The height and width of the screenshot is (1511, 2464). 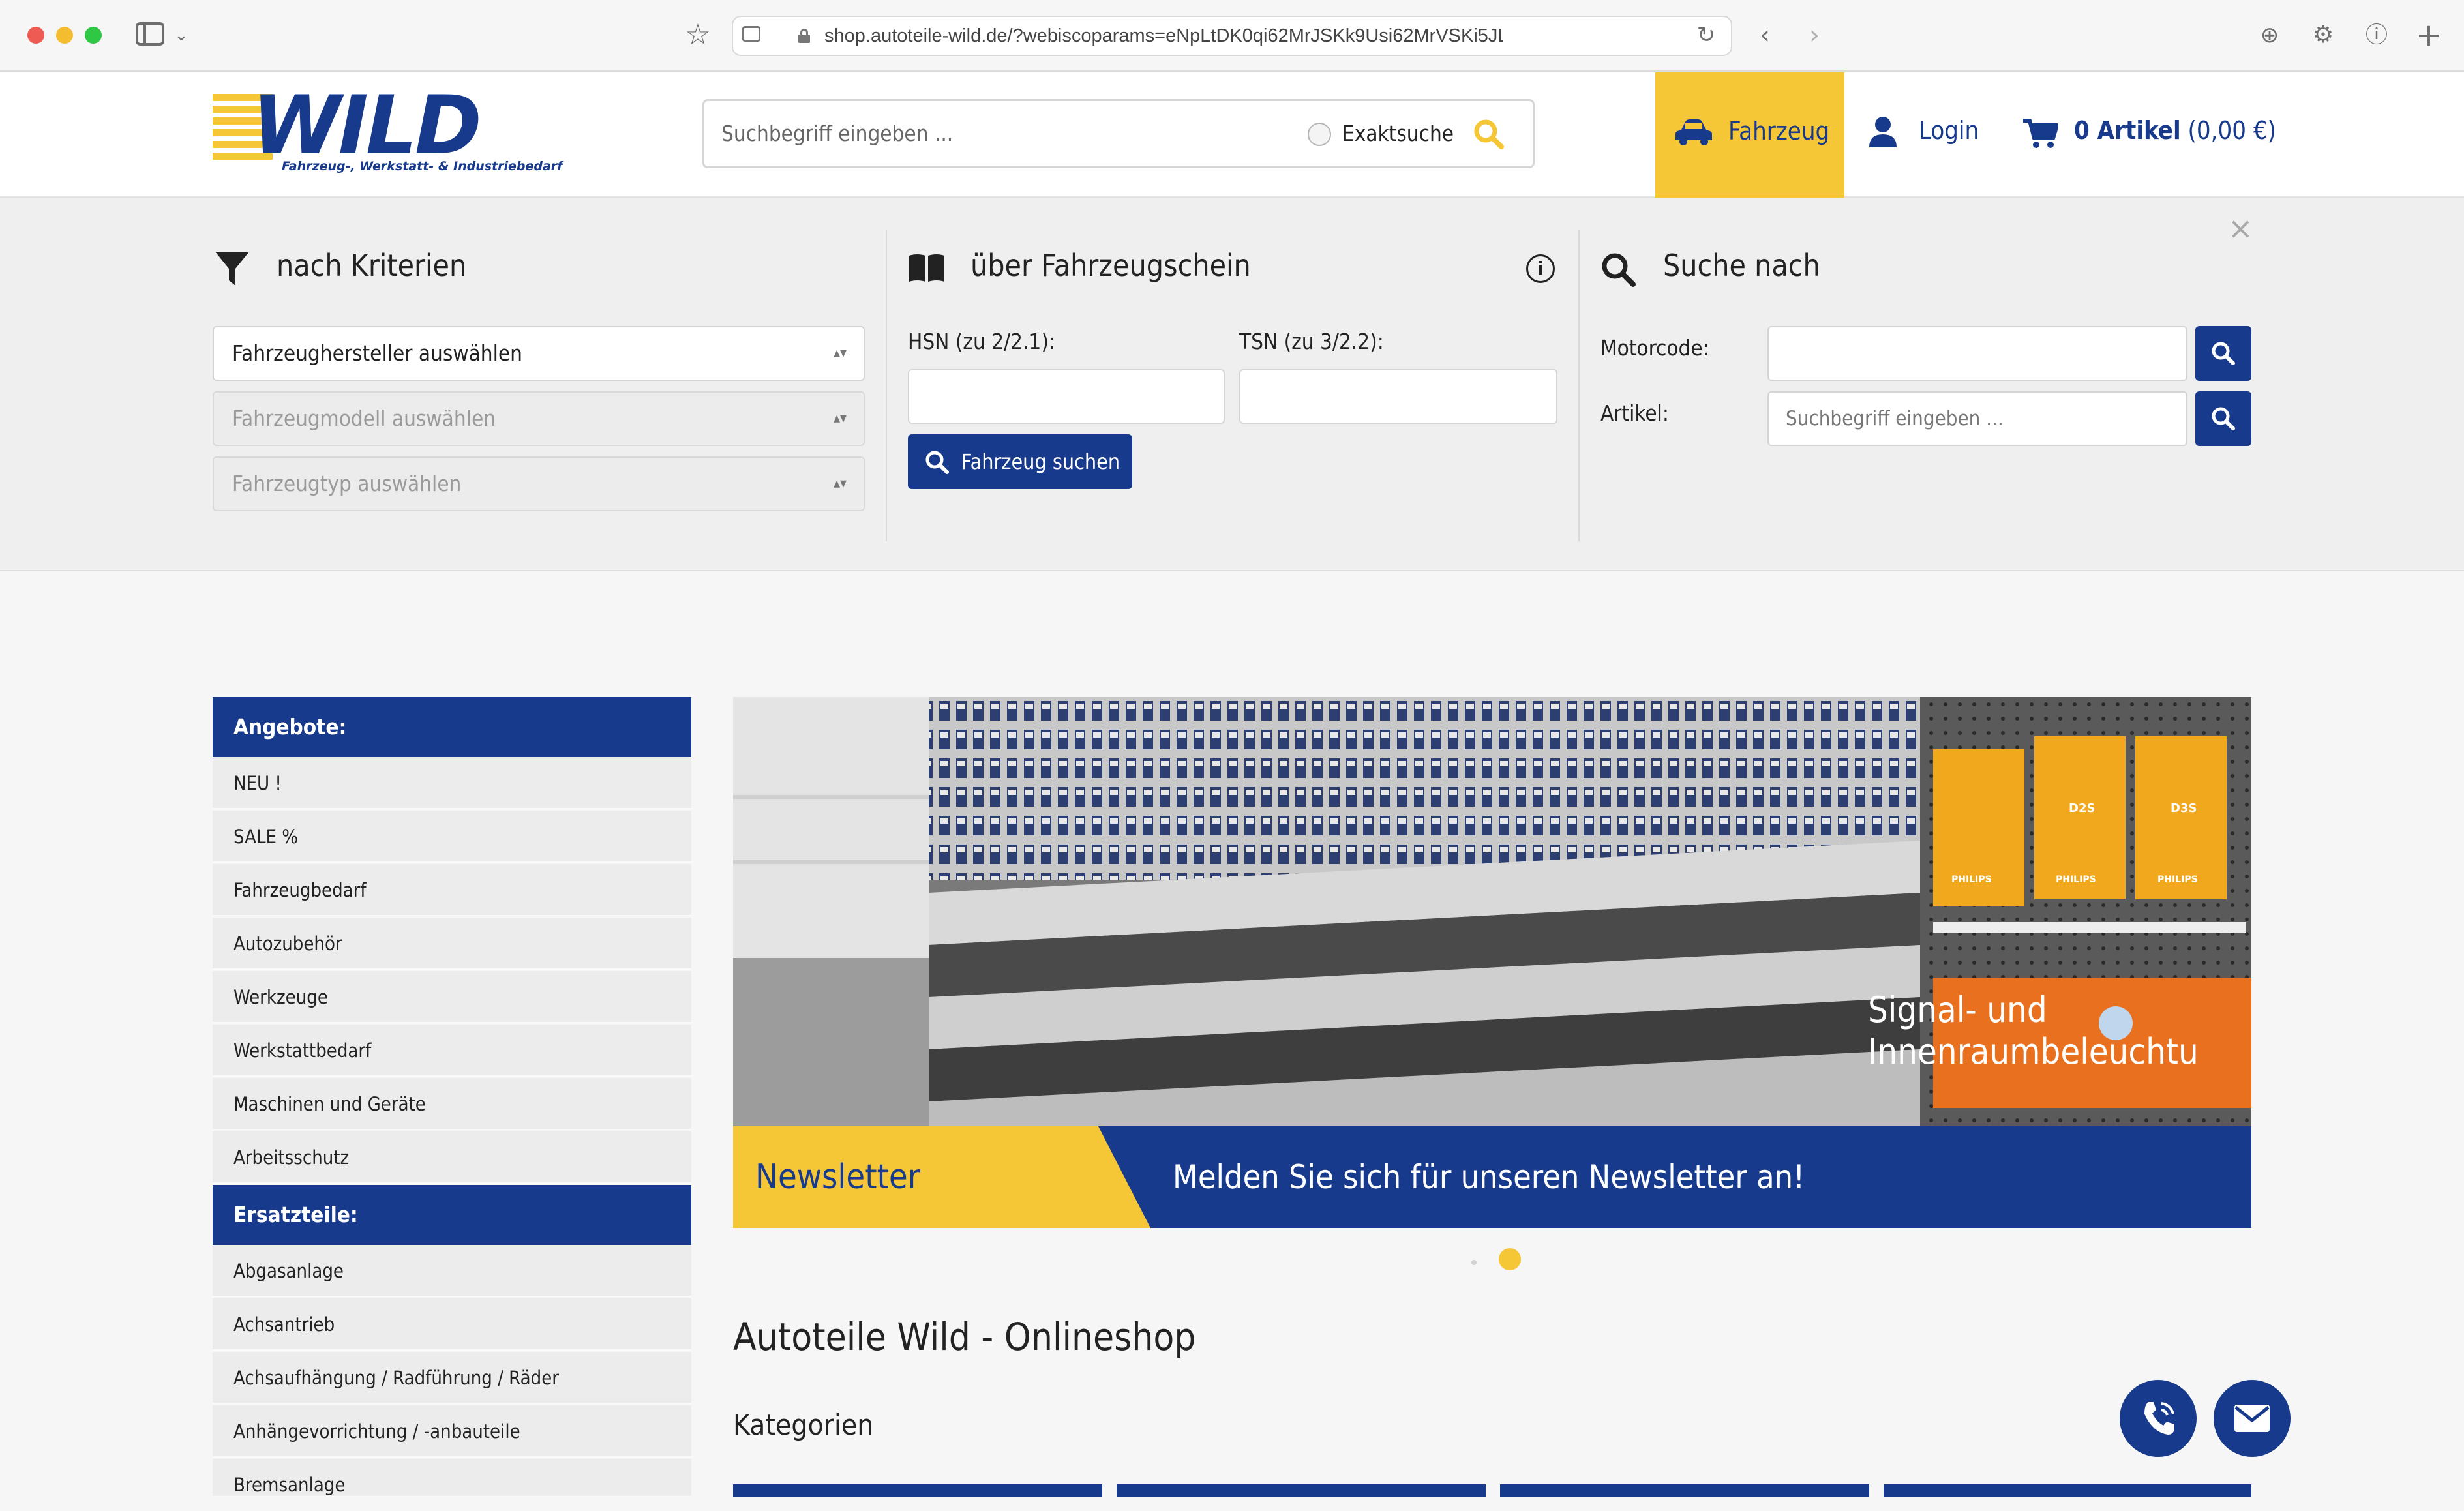 I want to click on hsn-label: HSN (zu 2/2.1):, so click(x=982, y=341).